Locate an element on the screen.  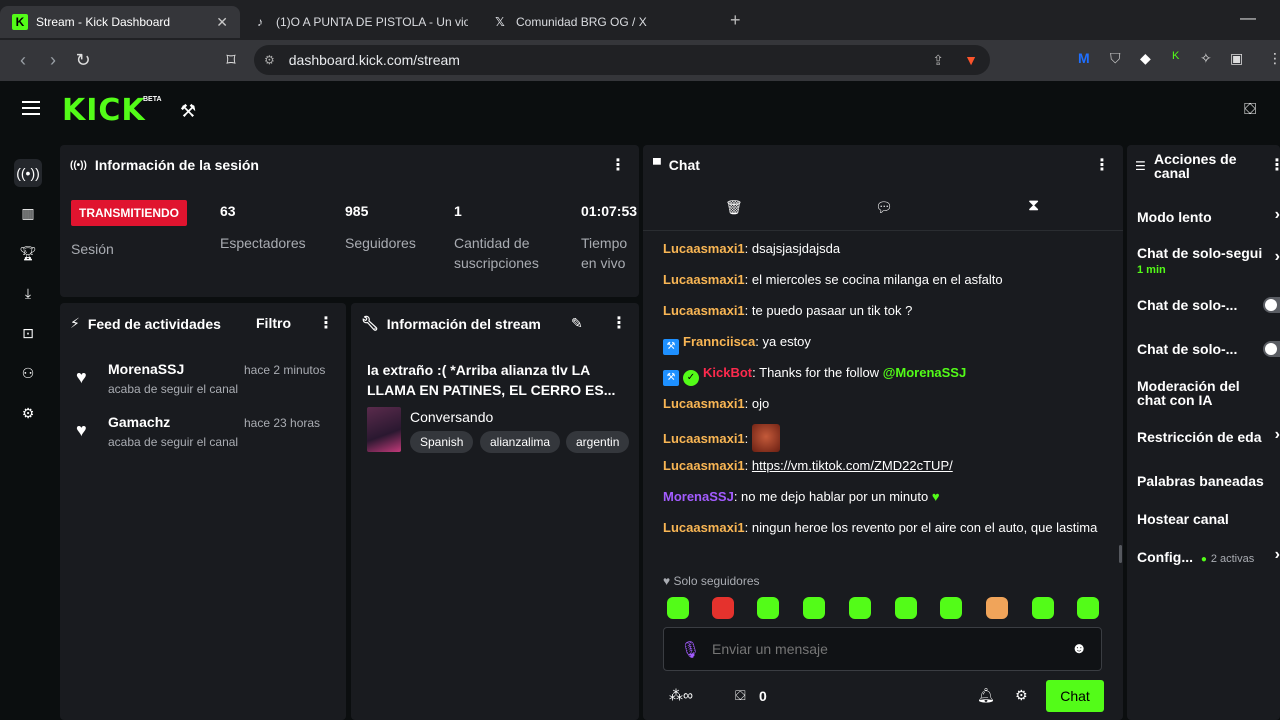
minimize-window-icon: — is located at coordinates (1248, 19).